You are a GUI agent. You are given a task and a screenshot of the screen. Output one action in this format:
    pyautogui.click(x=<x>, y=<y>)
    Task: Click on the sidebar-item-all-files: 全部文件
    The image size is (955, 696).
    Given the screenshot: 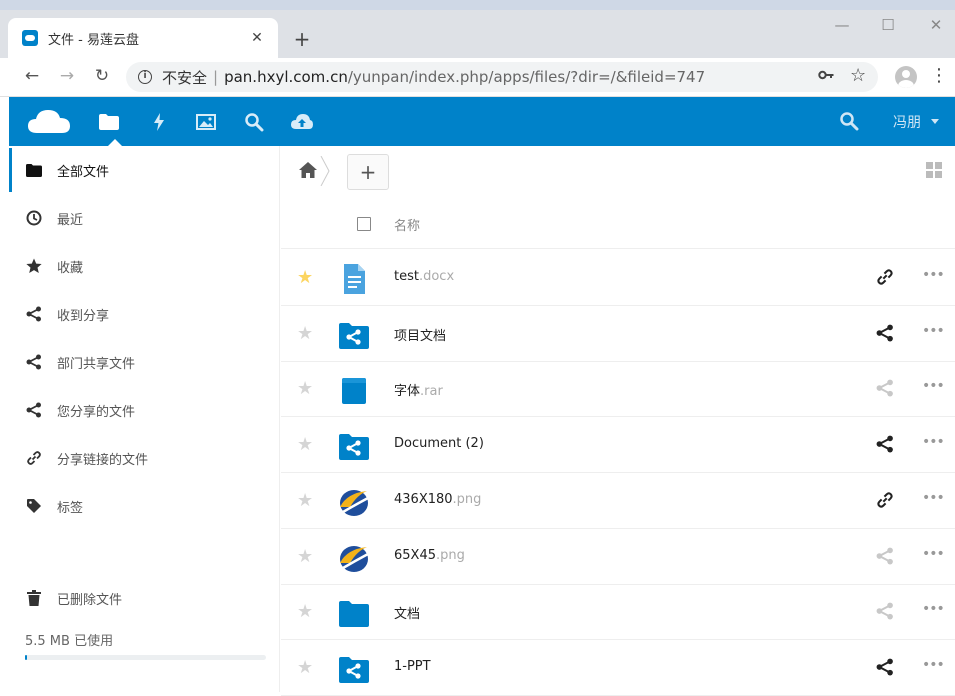 What is the action you would take?
    pyautogui.click(x=144, y=170)
    